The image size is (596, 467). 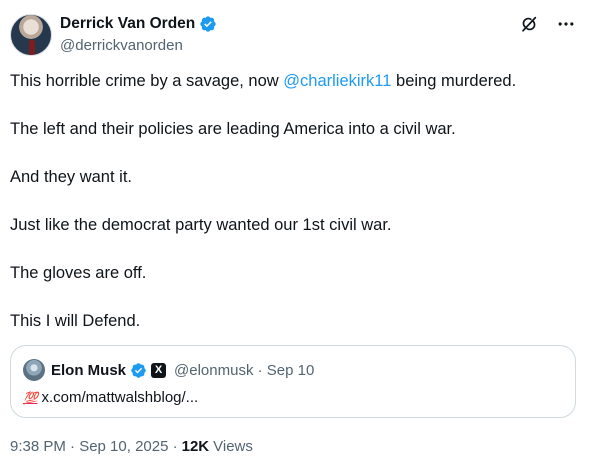 What do you see at coordinates (147, 81) in the screenshot?
I see `tweet-line-1-before: This horrible crime by a savage, now` at bounding box center [147, 81].